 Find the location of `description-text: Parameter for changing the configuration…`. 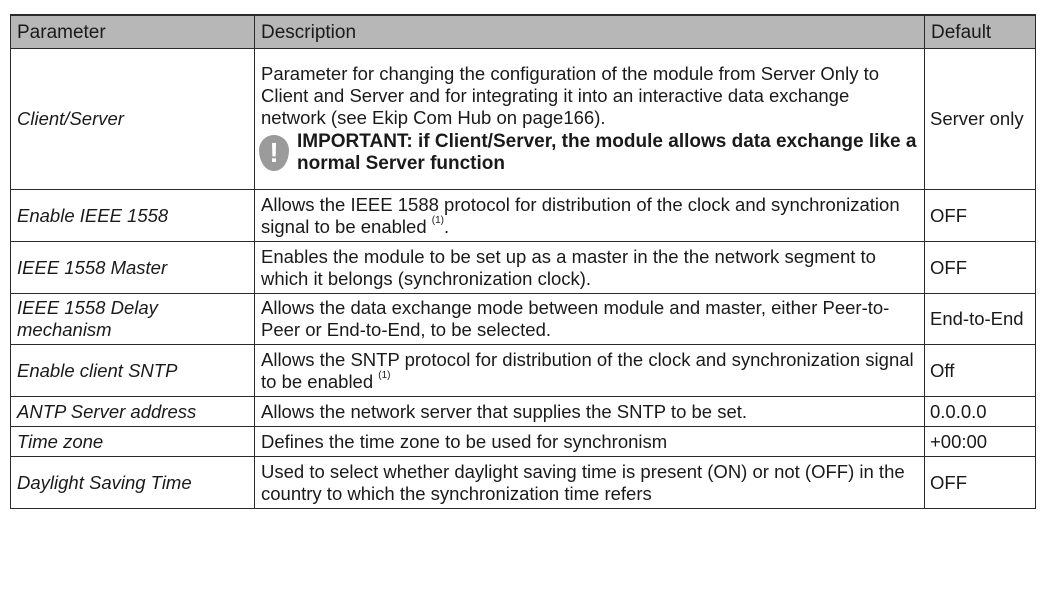

description-text: Parameter for changing the configuration… is located at coordinates (570, 95).